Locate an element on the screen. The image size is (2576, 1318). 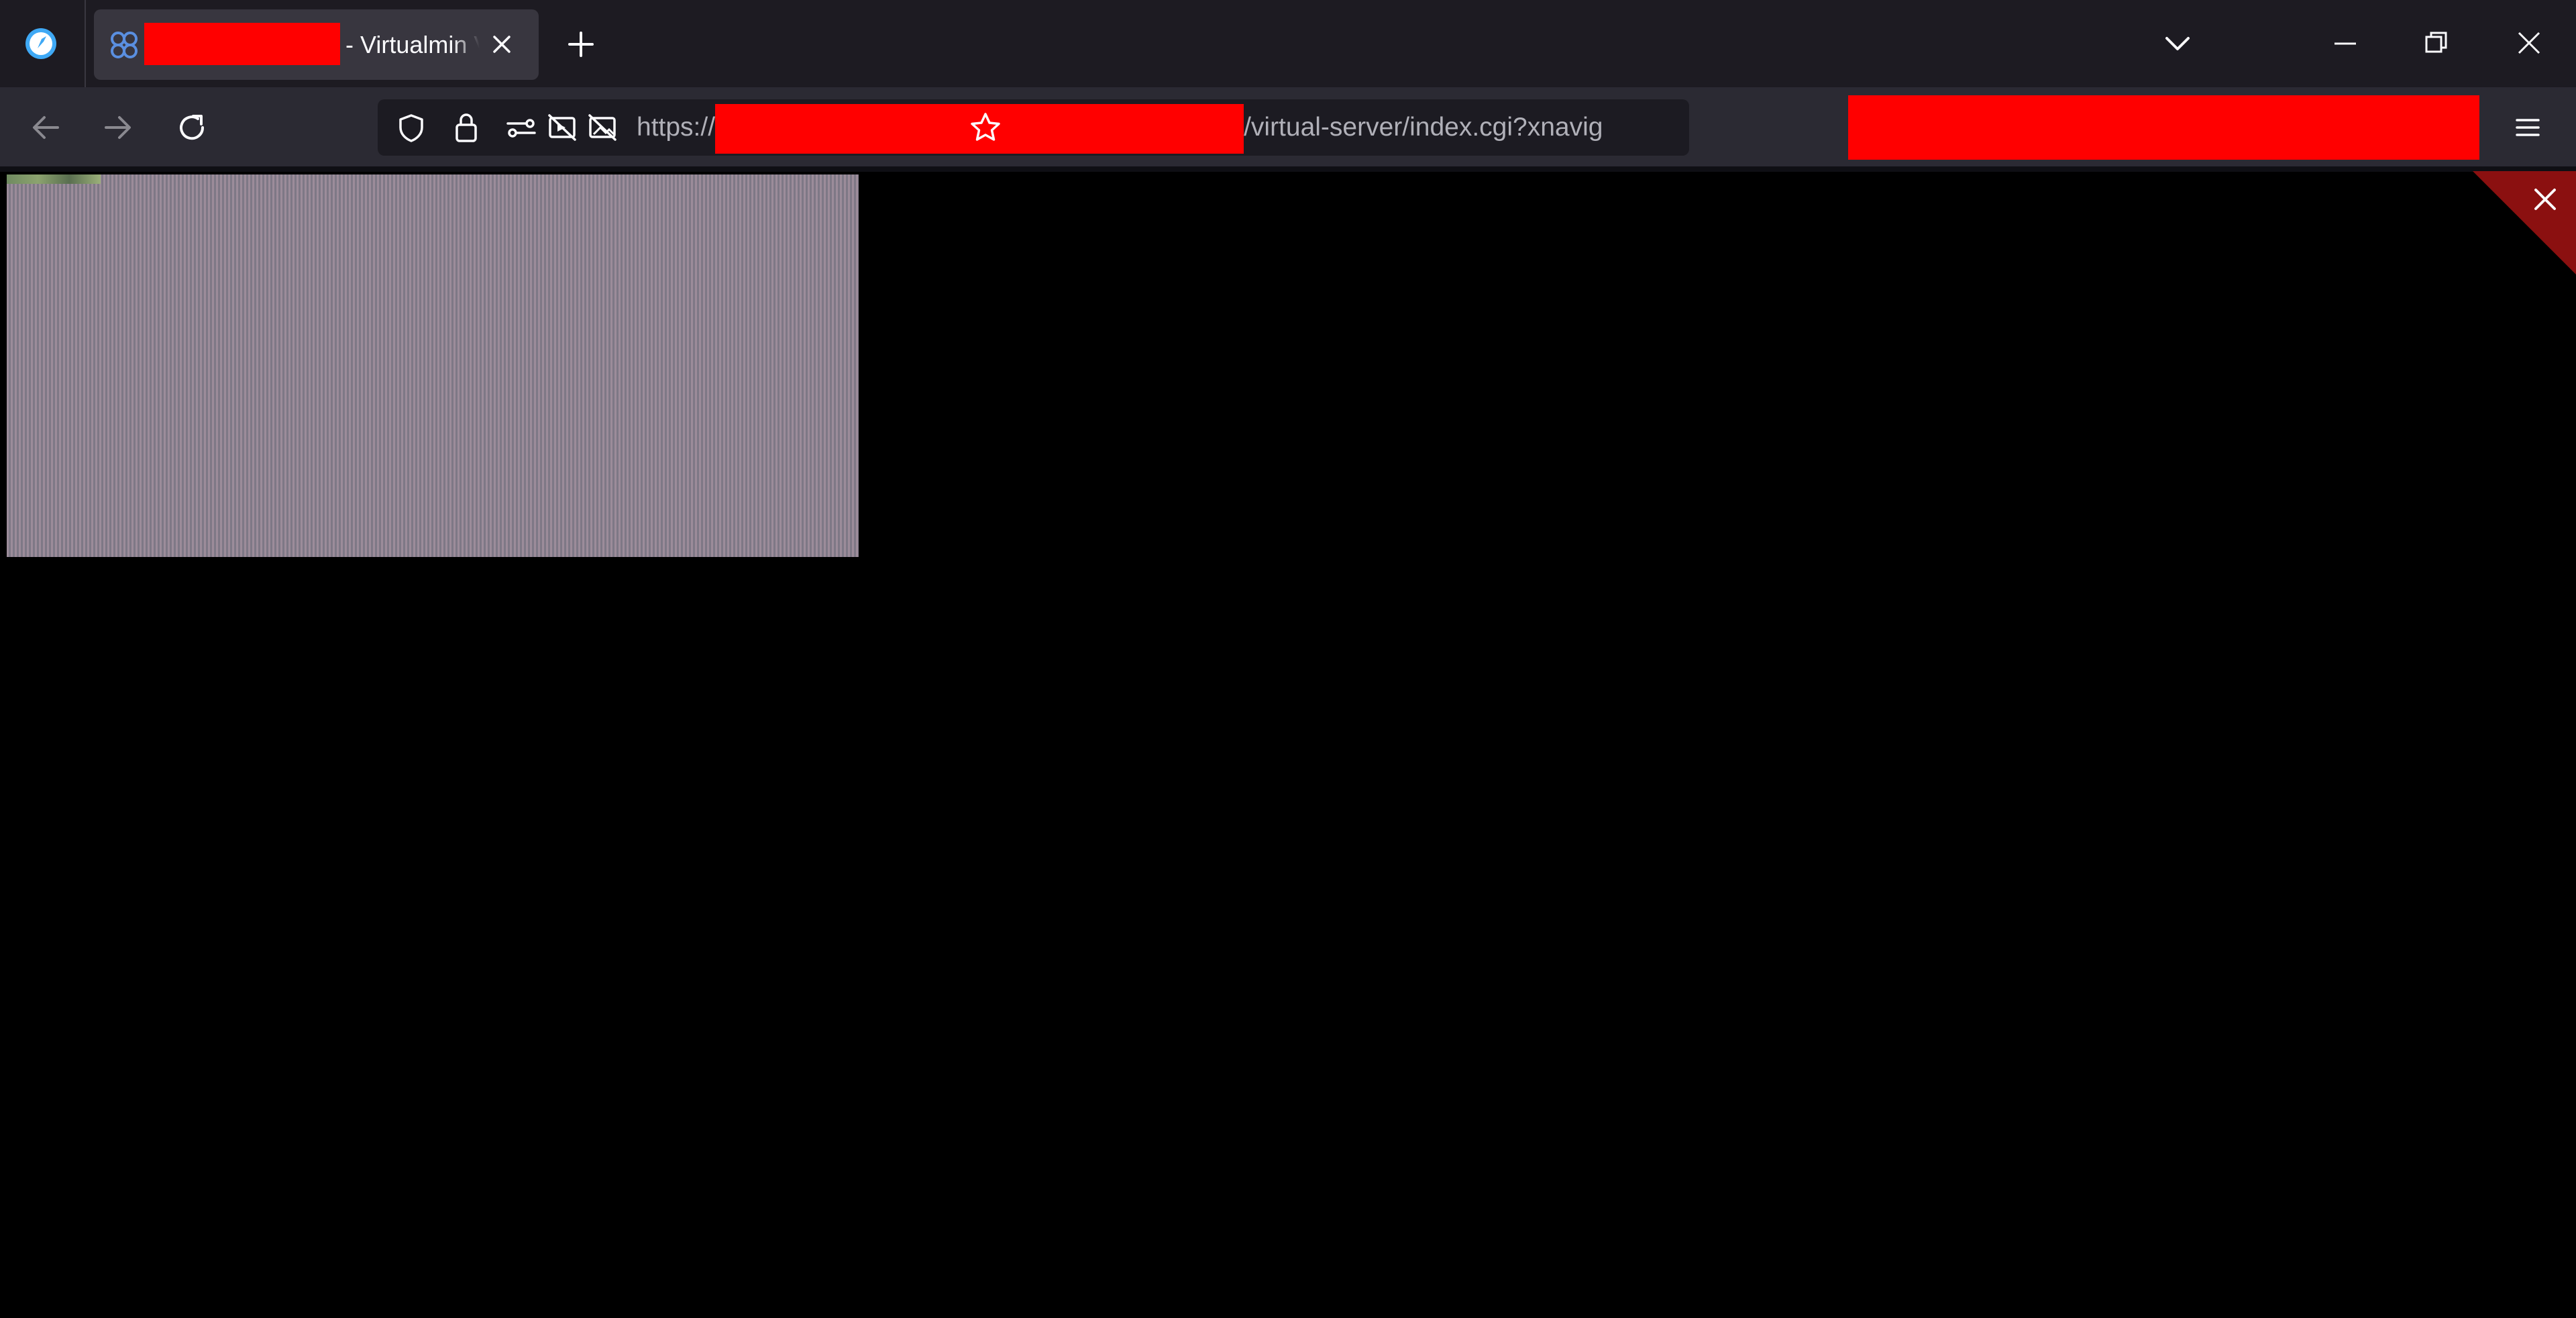
restore-icon is located at coordinates (2436, 43).